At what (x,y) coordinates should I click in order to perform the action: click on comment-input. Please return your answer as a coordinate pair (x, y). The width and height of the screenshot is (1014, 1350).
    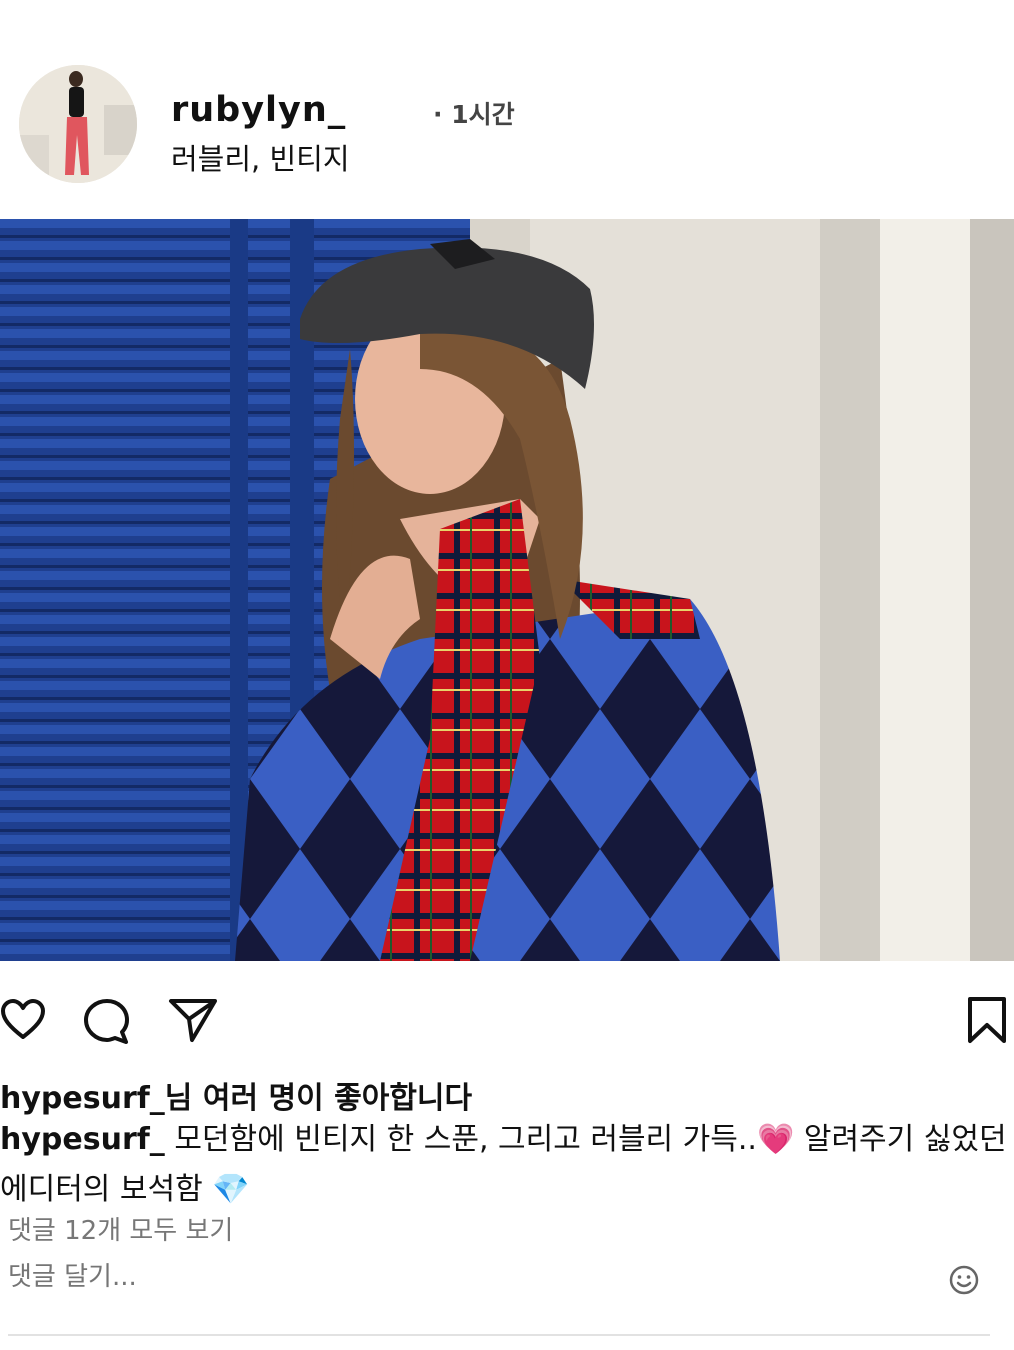
    Looking at the image, I should click on (458, 1277).